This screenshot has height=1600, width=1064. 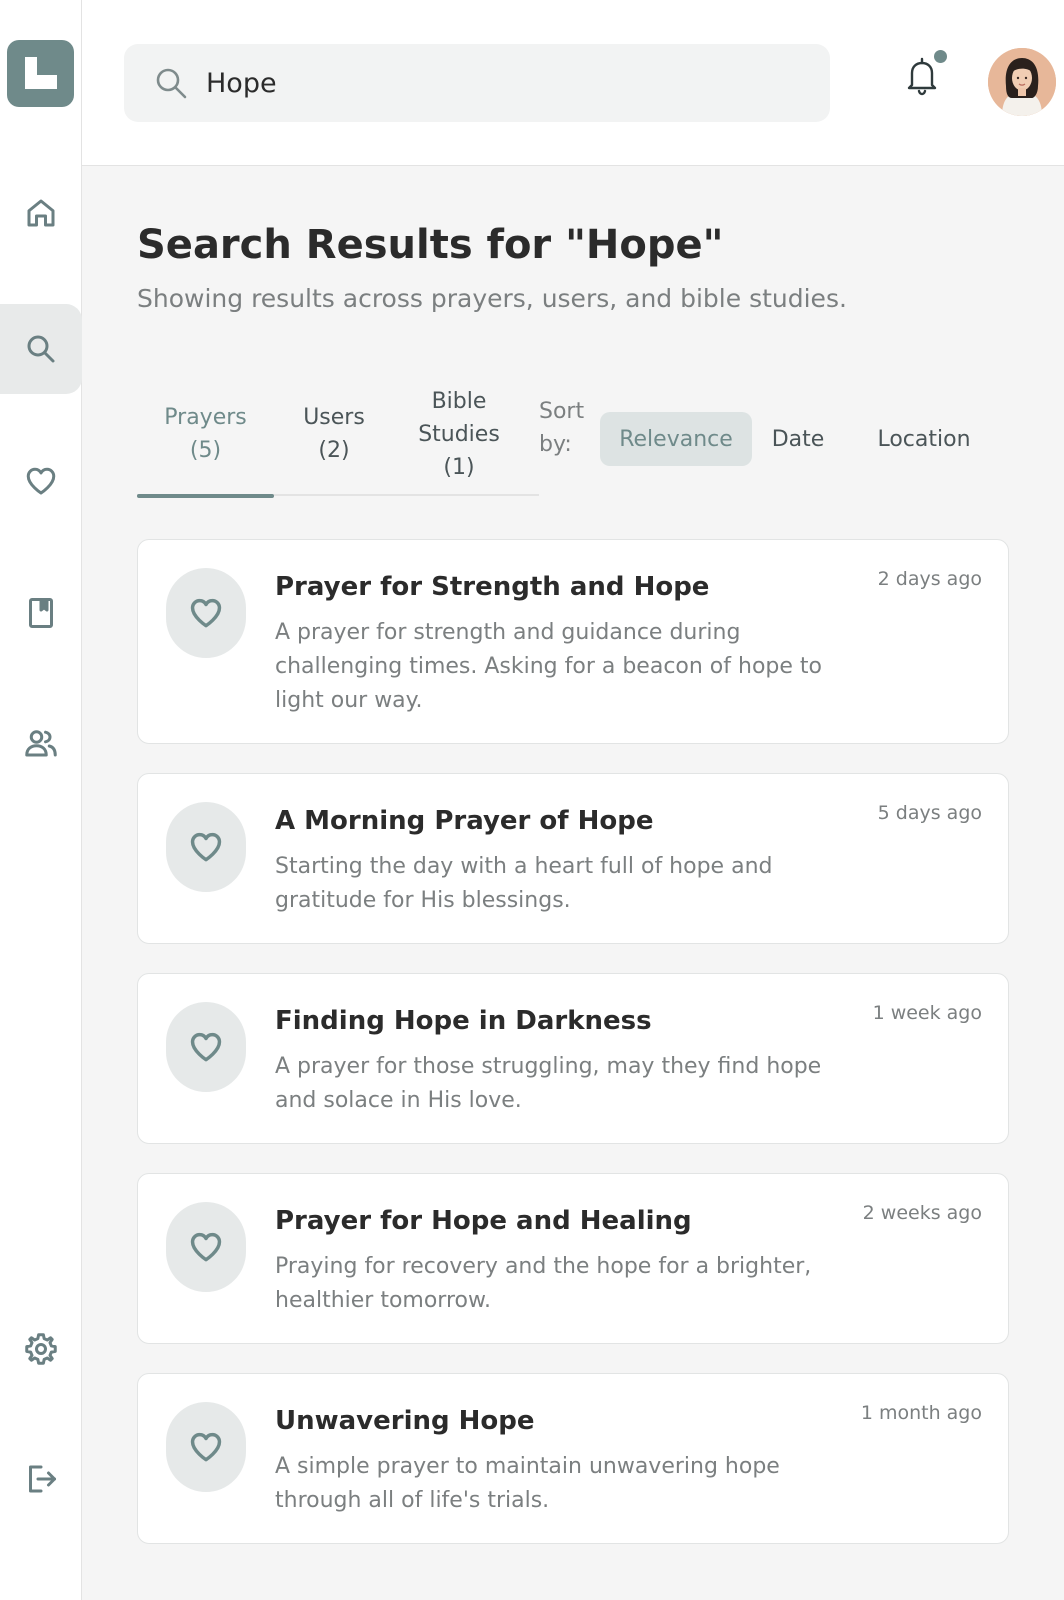 I want to click on result-timestamp: 5 days ago, so click(x=929, y=813).